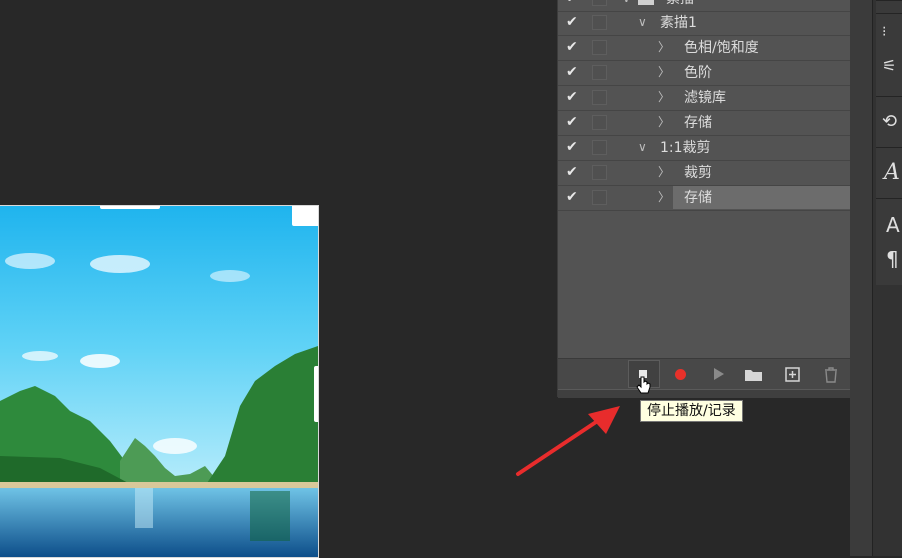 The width and height of the screenshot is (902, 558). I want to click on step-label: 色阶, so click(698, 73).